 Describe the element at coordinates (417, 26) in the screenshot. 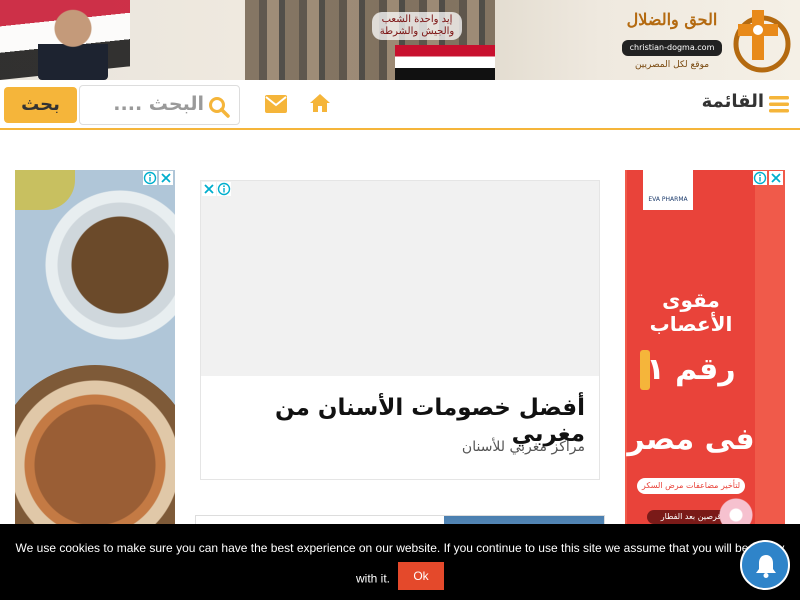

I see `banner-slogan: إيد واحدة الشعب والجيش والشرطة` at that location.